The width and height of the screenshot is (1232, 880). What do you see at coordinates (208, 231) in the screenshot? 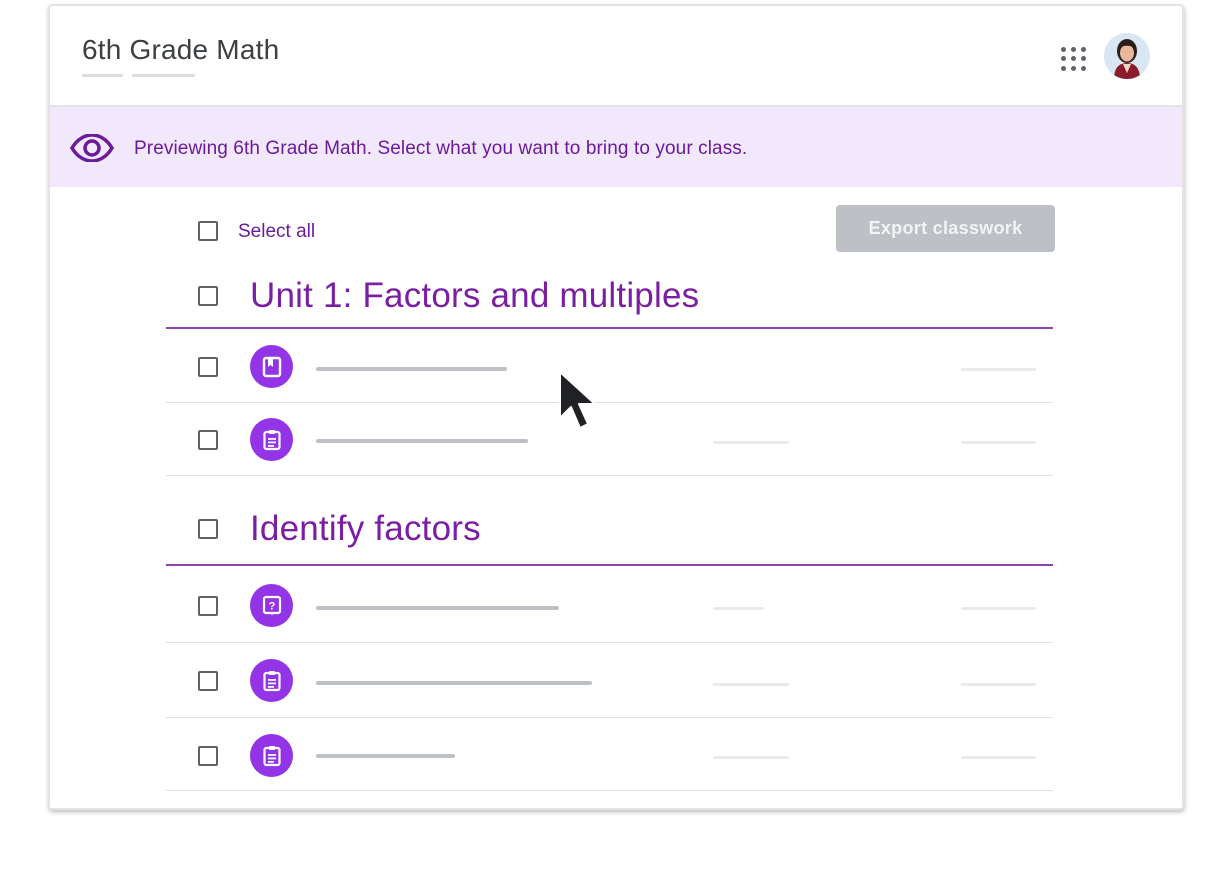
I see `select-all-checkbox` at bounding box center [208, 231].